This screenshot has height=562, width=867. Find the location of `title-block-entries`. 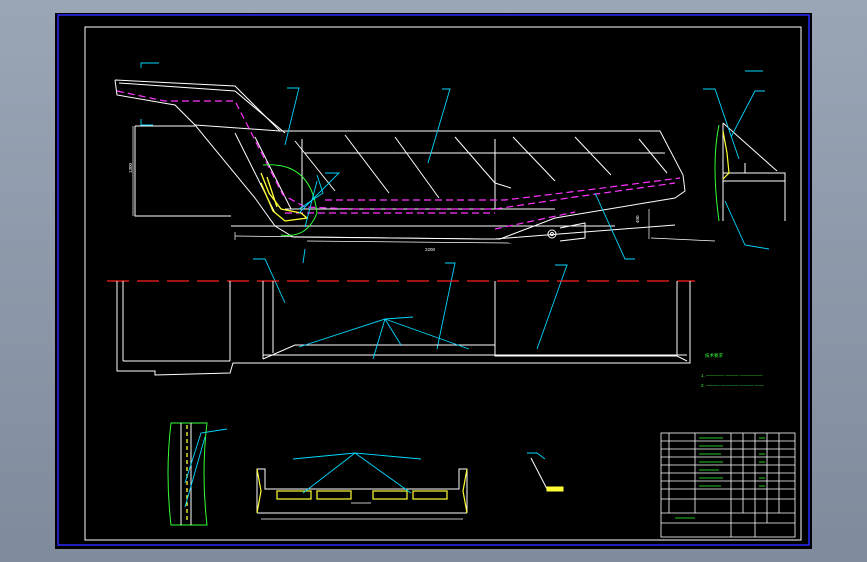

title-block-entries is located at coordinates (720, 478).